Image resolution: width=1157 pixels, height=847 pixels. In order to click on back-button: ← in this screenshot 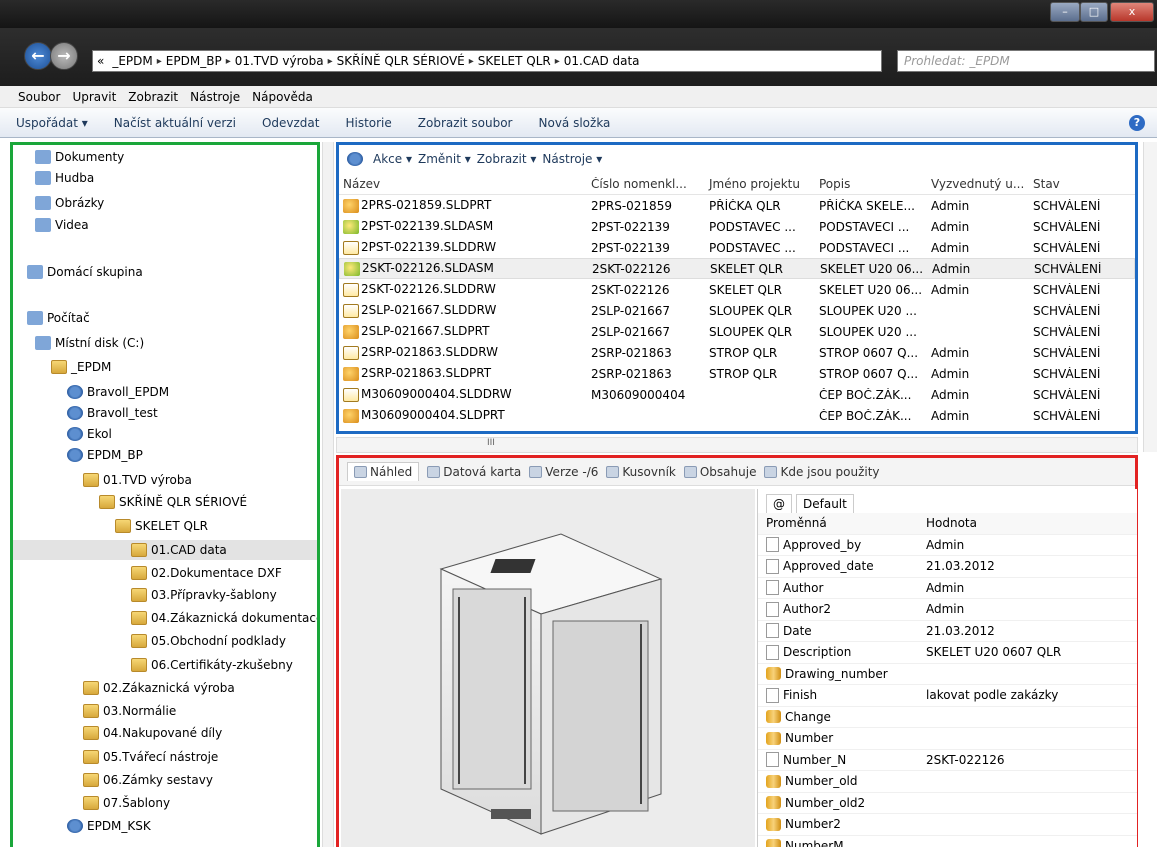, I will do `click(38, 56)`.